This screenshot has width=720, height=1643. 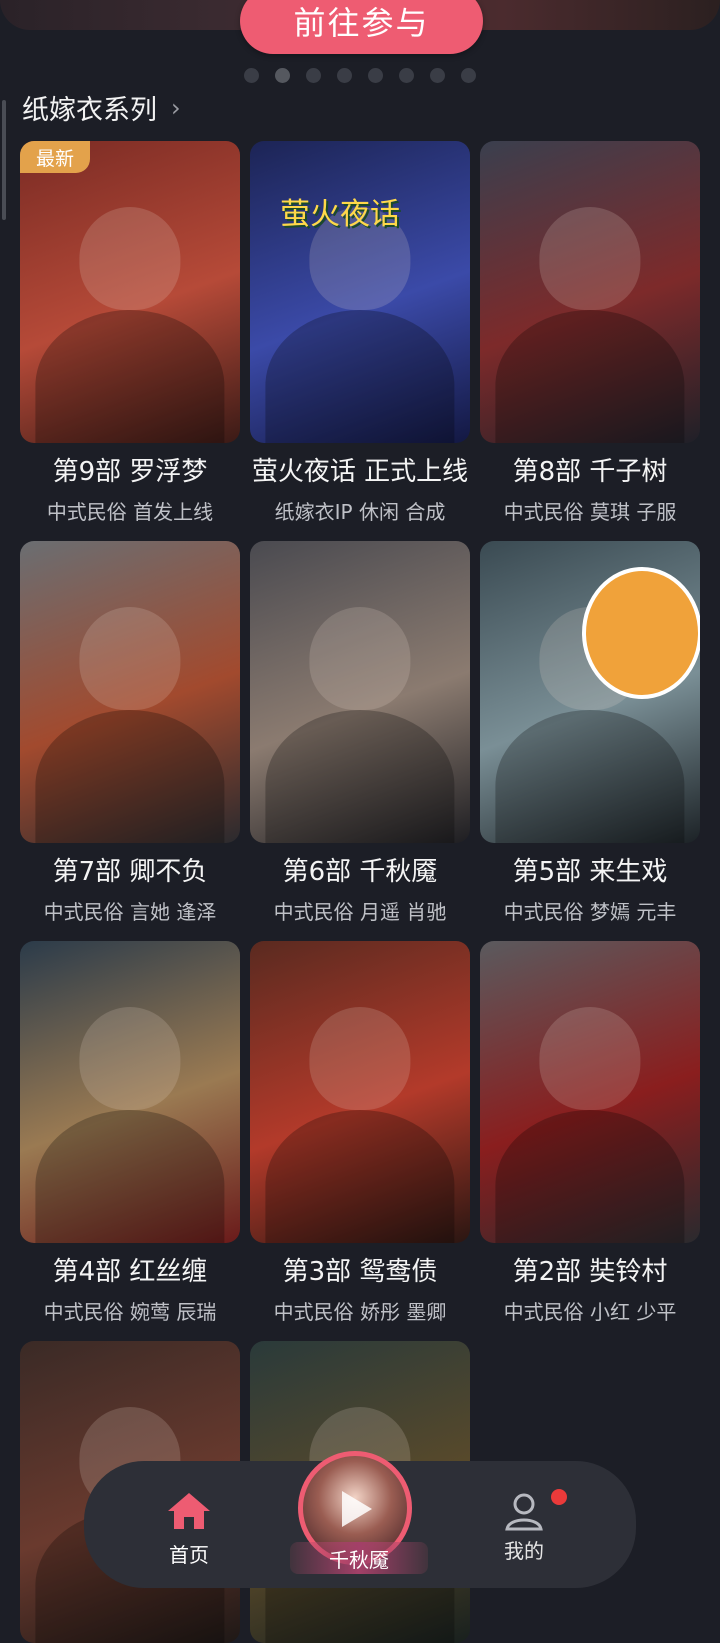 What do you see at coordinates (130, 872) in the screenshot?
I see `game-title: 第7部 卿不负` at bounding box center [130, 872].